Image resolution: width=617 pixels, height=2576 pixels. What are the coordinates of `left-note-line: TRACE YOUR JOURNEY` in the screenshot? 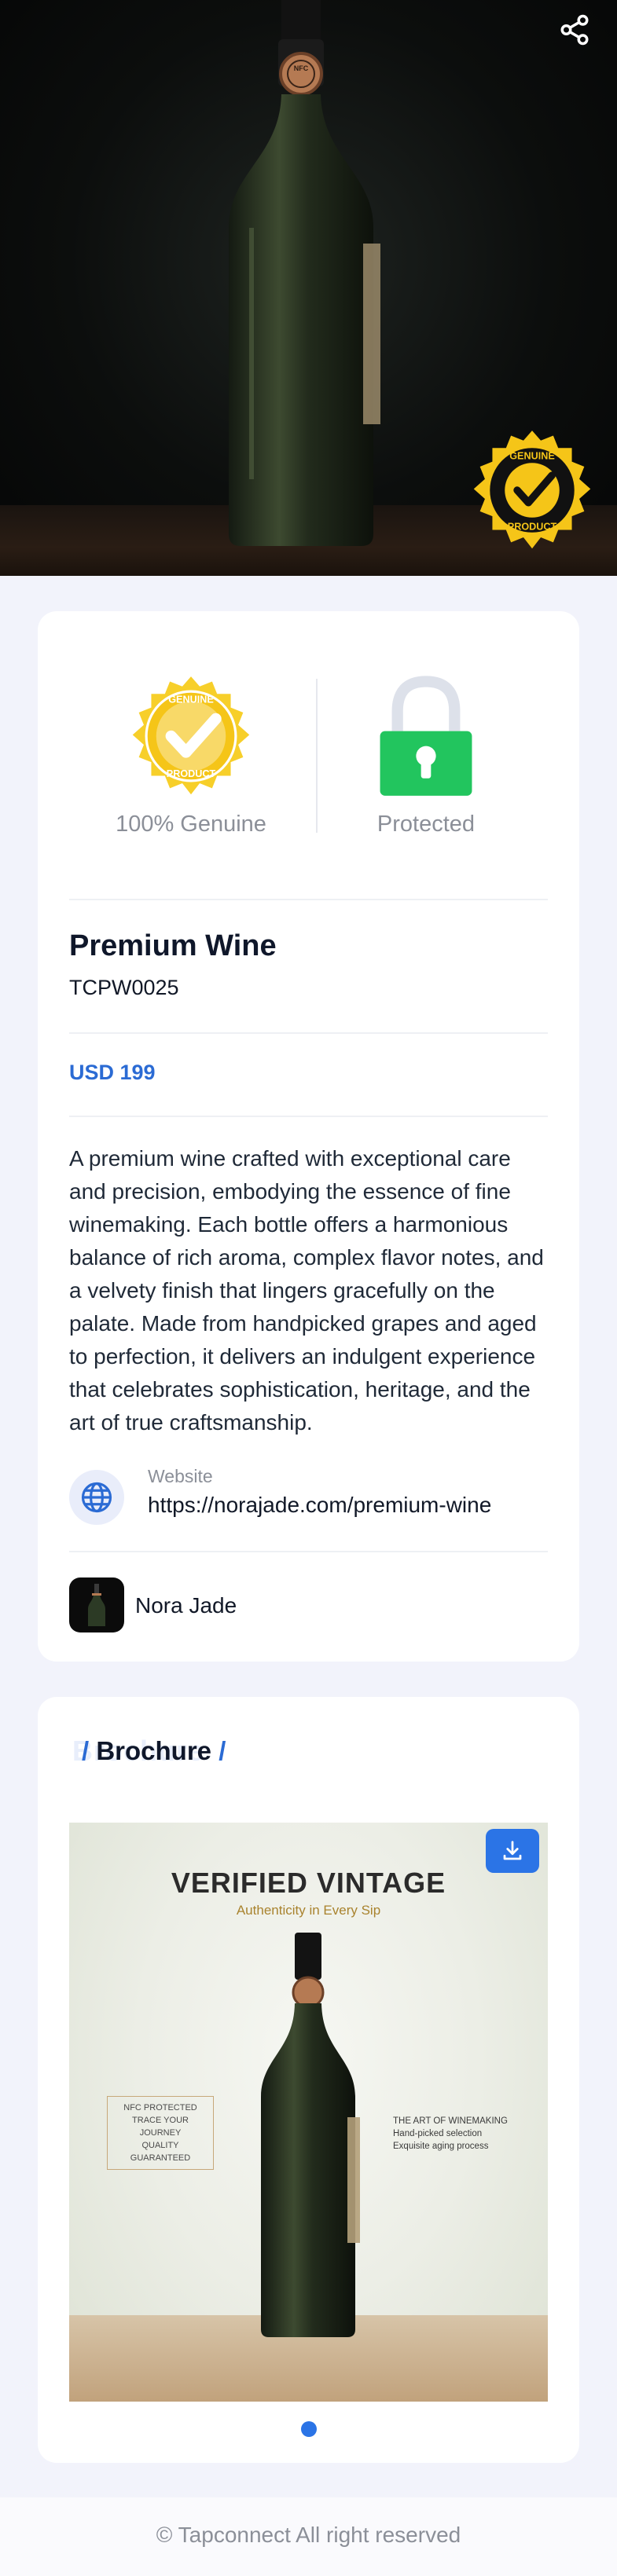 It's located at (160, 2127).